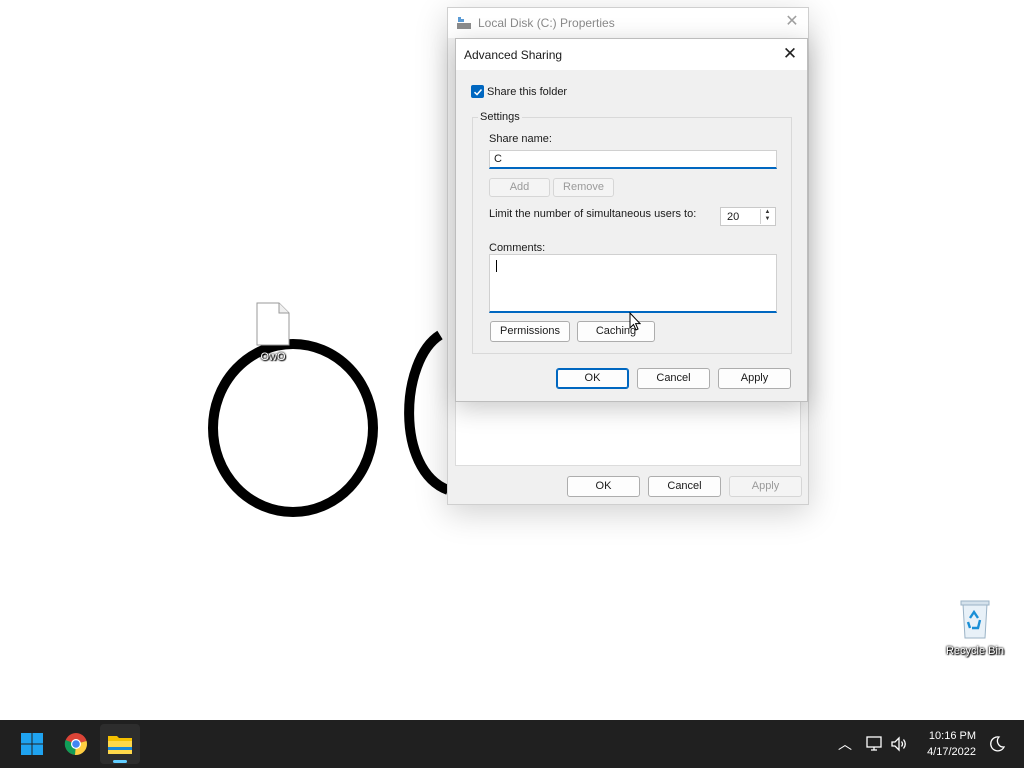 This screenshot has height=768, width=1024. What do you see at coordinates (273, 324) in the screenshot?
I see `file-icon` at bounding box center [273, 324].